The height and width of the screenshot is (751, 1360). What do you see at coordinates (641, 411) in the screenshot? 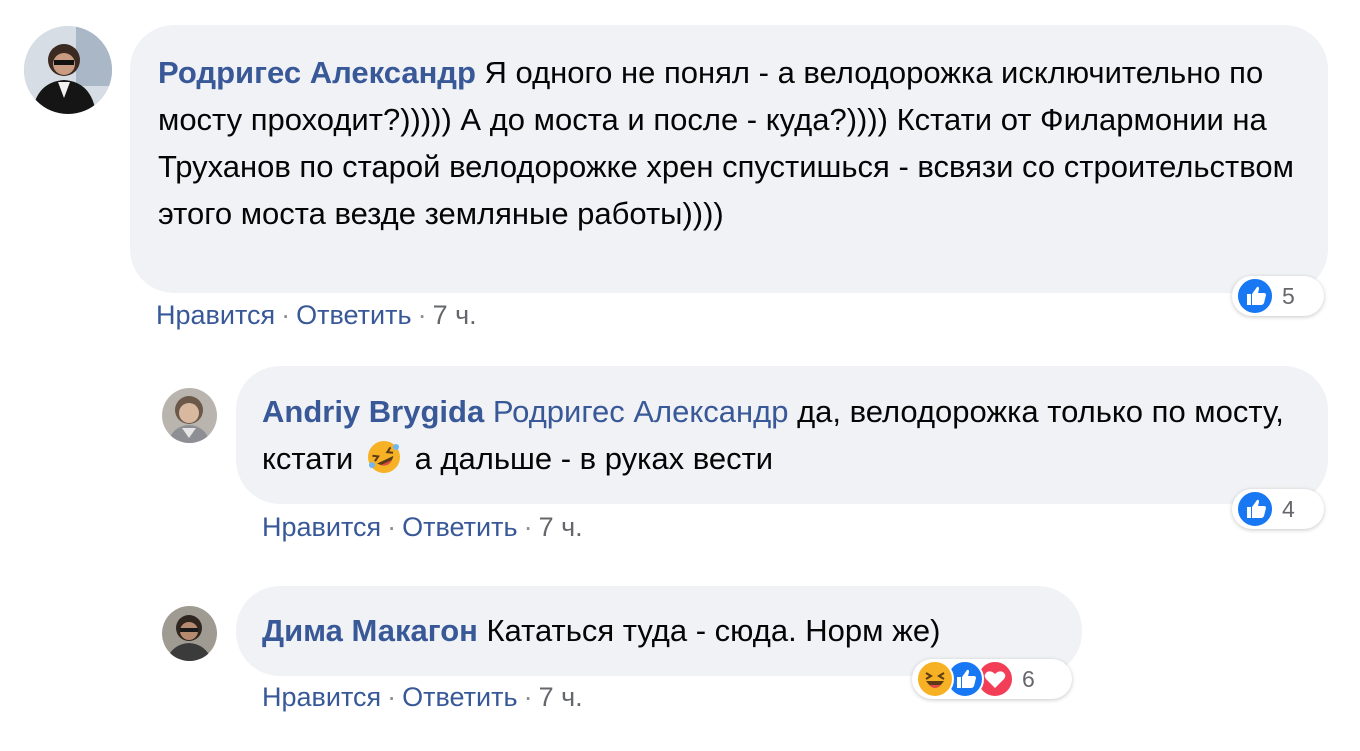
I see `mention-link: Родригес Александр` at bounding box center [641, 411].